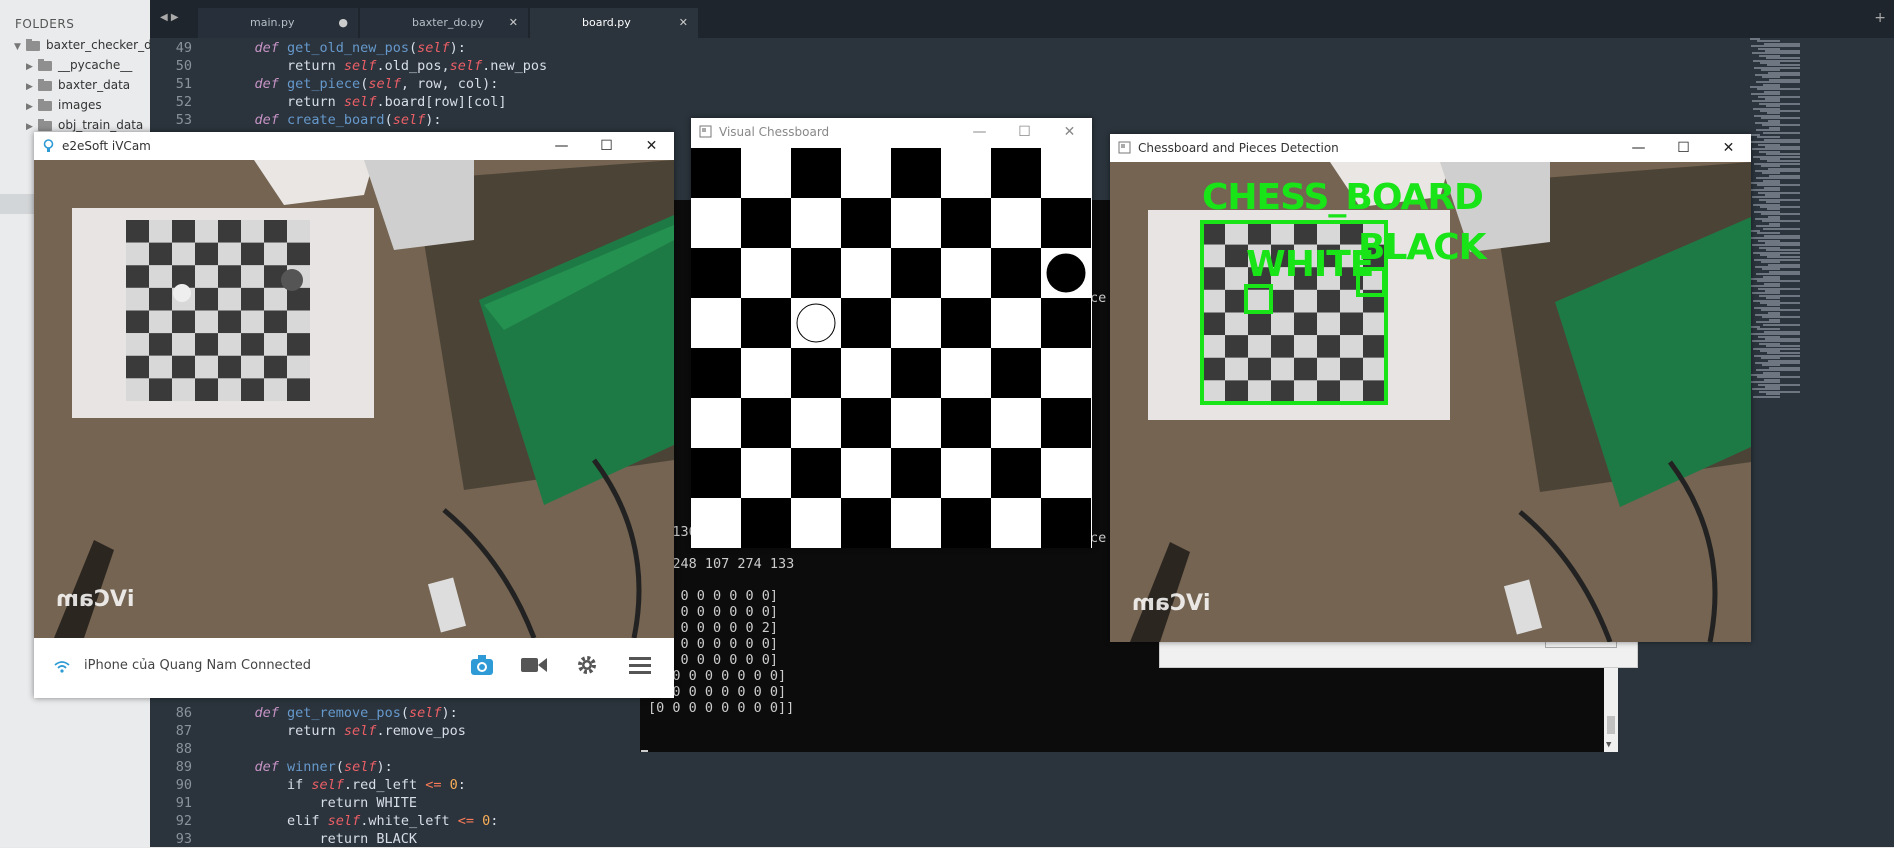  Describe the element at coordinates (45, 64) in the screenshot. I see `folder-icon` at that location.